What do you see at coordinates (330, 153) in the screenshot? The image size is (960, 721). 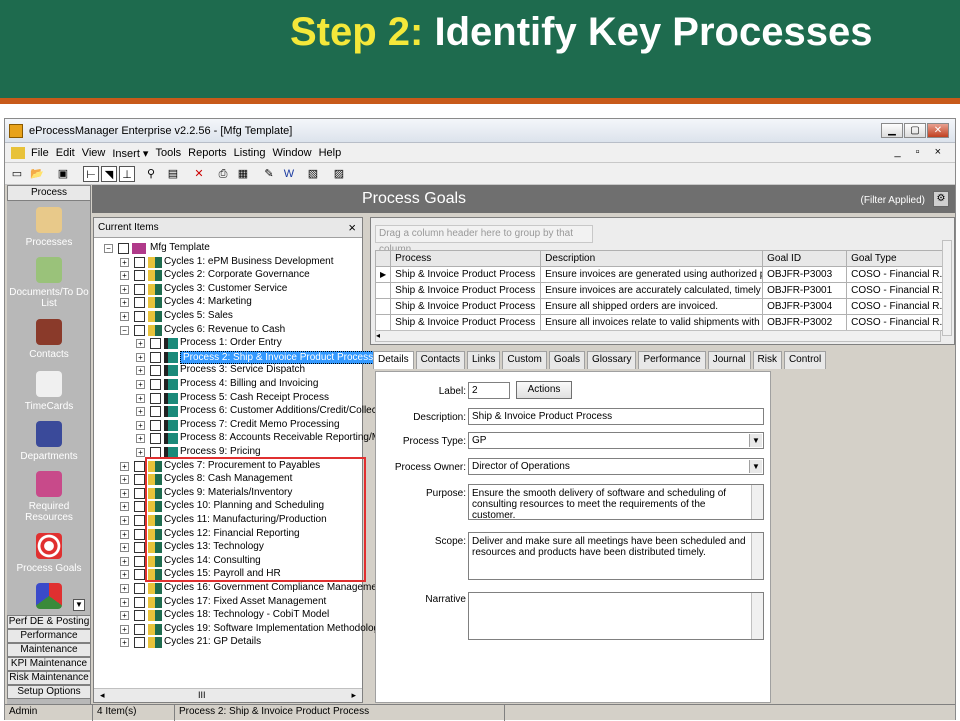 I see `menu-item: Help` at bounding box center [330, 153].